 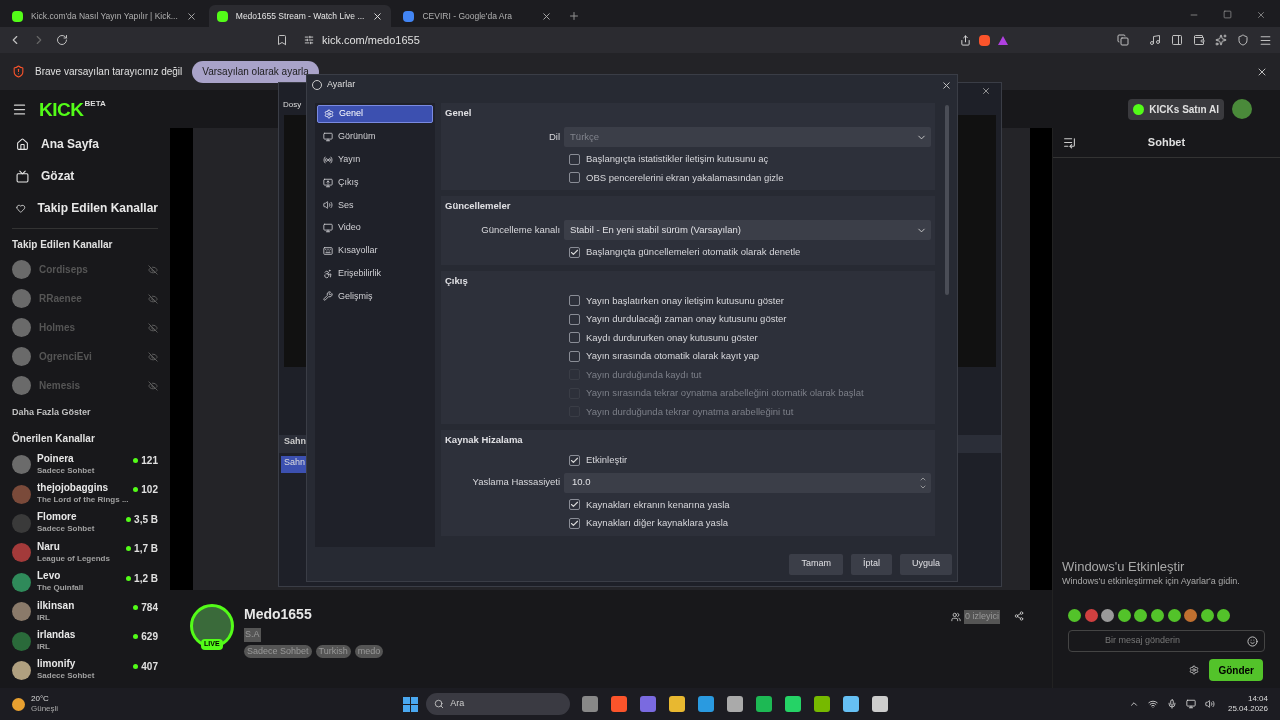 What do you see at coordinates (375, 296) in the screenshot?
I see `settings-nav-item: Gelişmiş` at bounding box center [375, 296].